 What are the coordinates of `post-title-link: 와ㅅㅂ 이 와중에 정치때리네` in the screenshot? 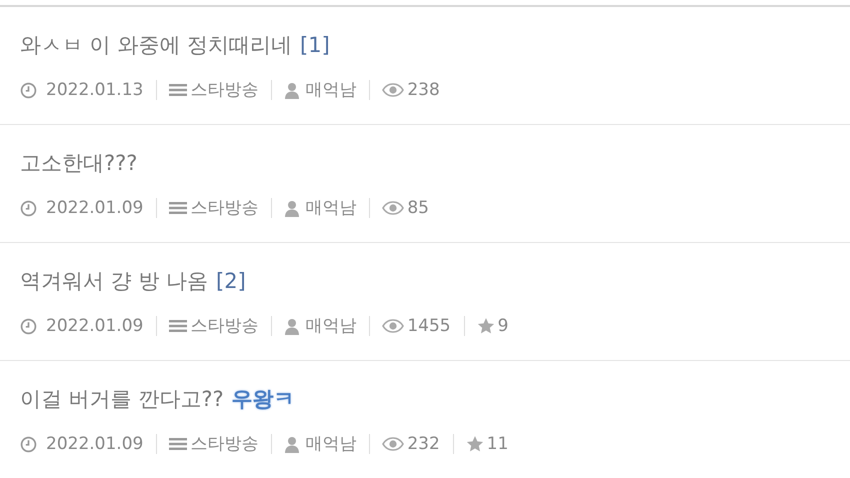 It's located at (156, 45).